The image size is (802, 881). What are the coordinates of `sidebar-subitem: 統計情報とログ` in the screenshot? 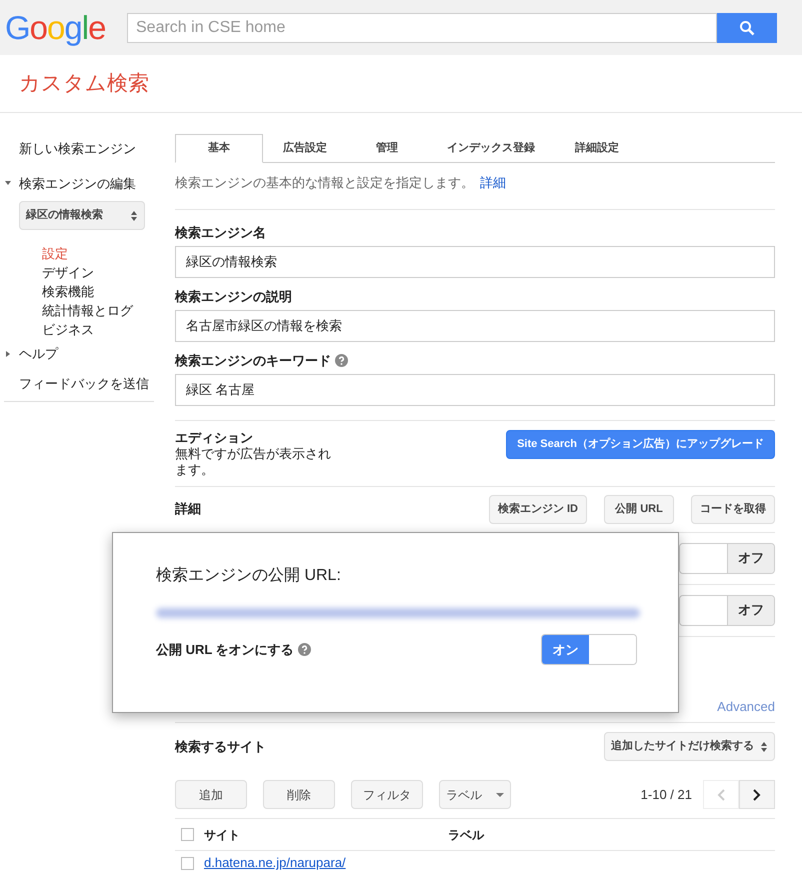 It's located at (87, 310).